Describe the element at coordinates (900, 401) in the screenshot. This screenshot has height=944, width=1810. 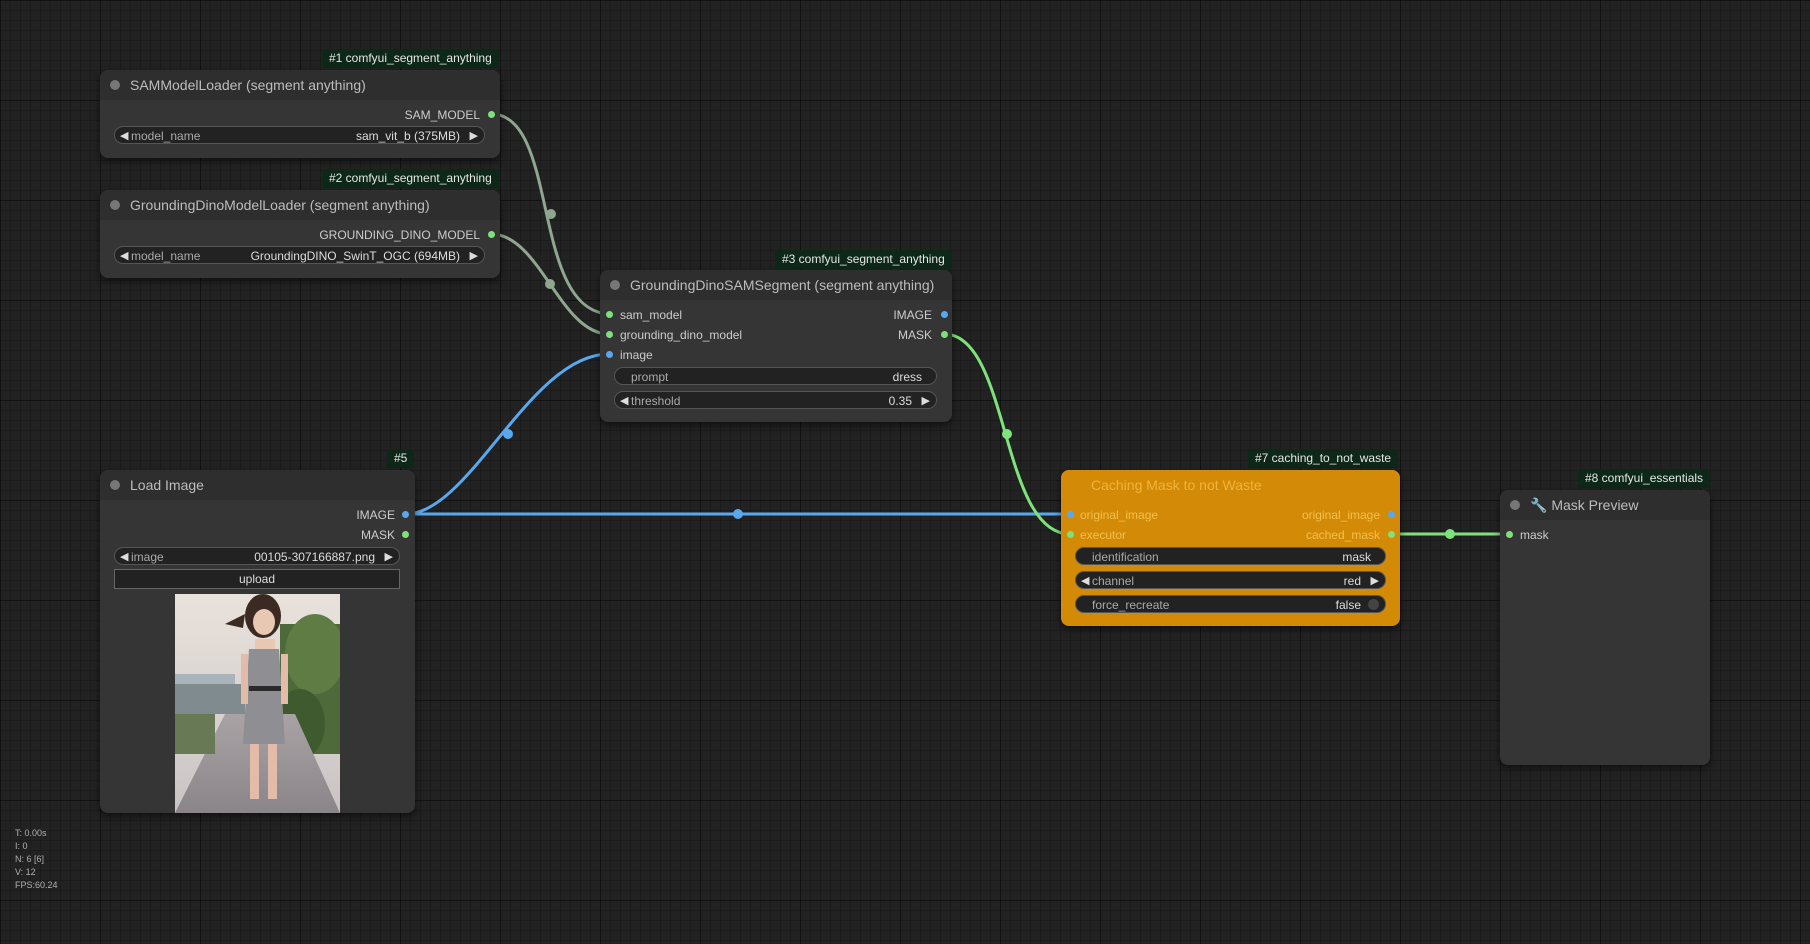
I see `widget-value: 0.35` at that location.